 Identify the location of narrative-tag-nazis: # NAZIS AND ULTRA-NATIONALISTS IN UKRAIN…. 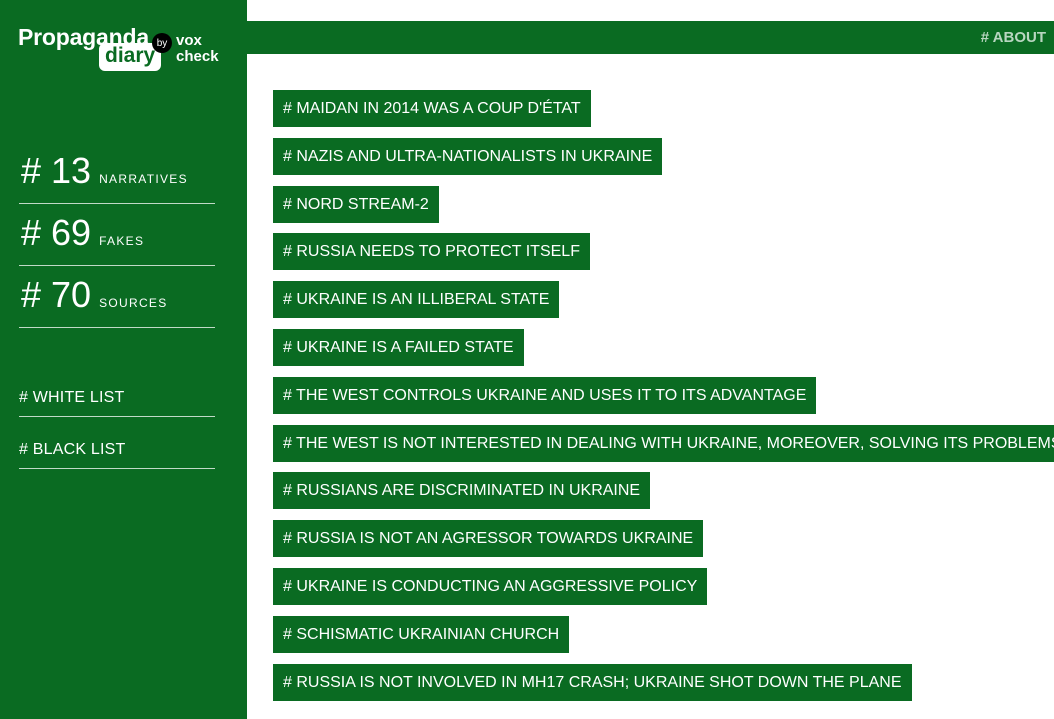
(468, 156).